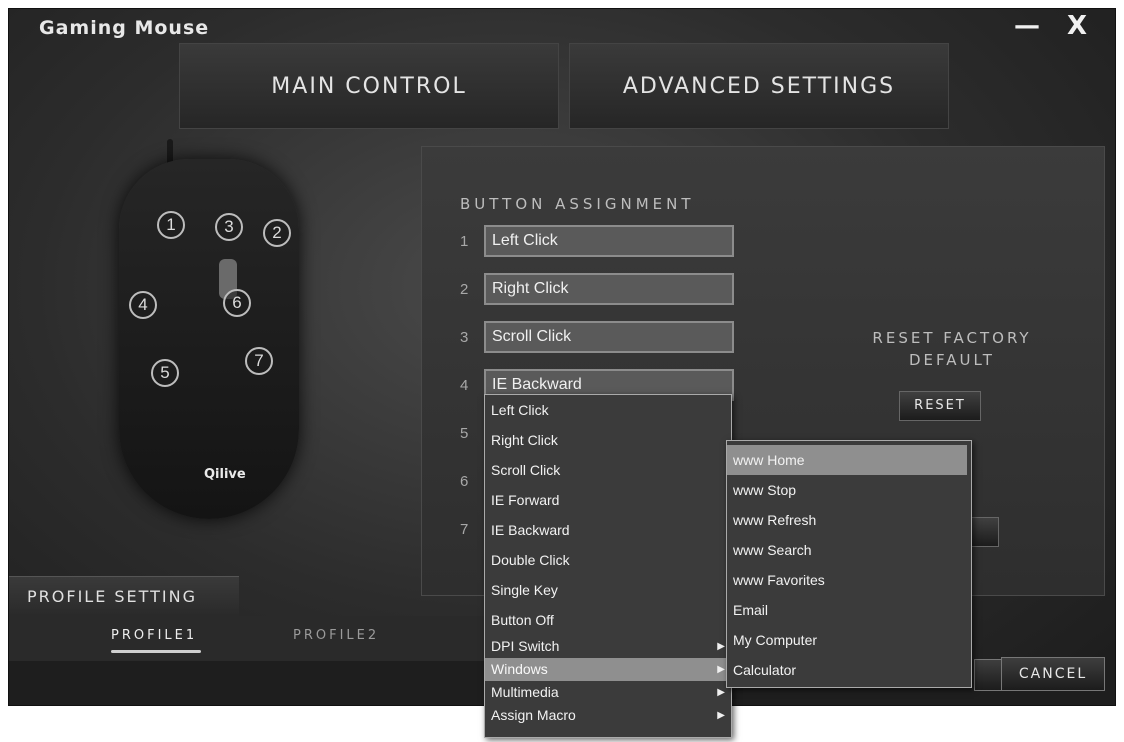 The width and height of the screenshot is (1124, 742). What do you see at coordinates (336, 635) in the screenshot?
I see `profile-2-tab: PROFILE2` at bounding box center [336, 635].